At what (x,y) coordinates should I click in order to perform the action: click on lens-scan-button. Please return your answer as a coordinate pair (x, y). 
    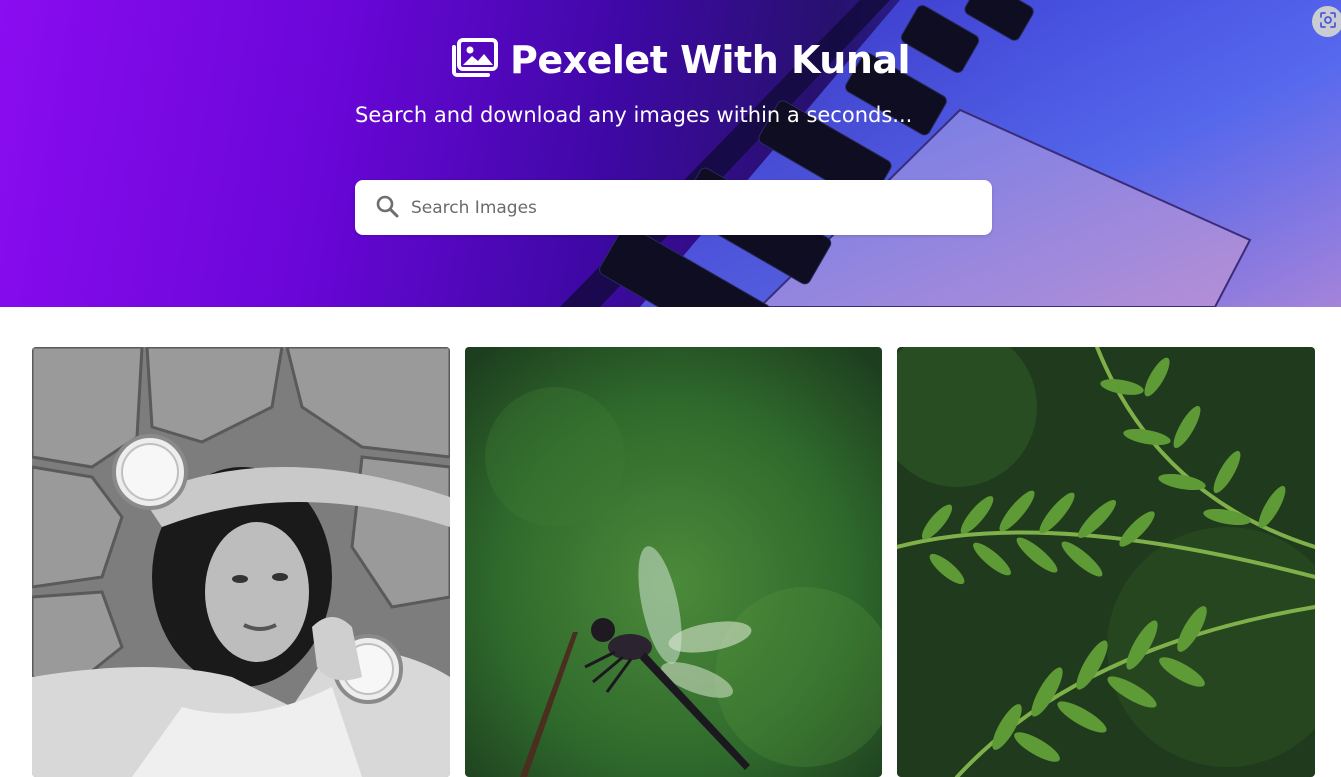
    Looking at the image, I should click on (1326, 21).